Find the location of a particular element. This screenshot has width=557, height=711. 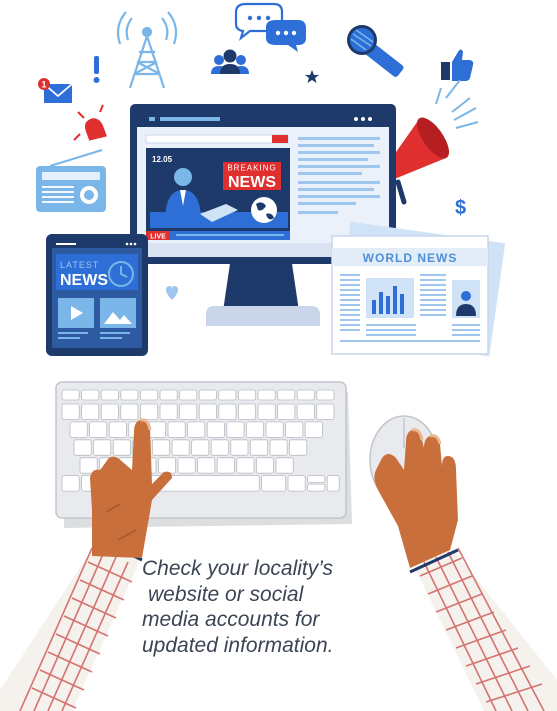

live-label: LIVE is located at coordinates (158, 237).